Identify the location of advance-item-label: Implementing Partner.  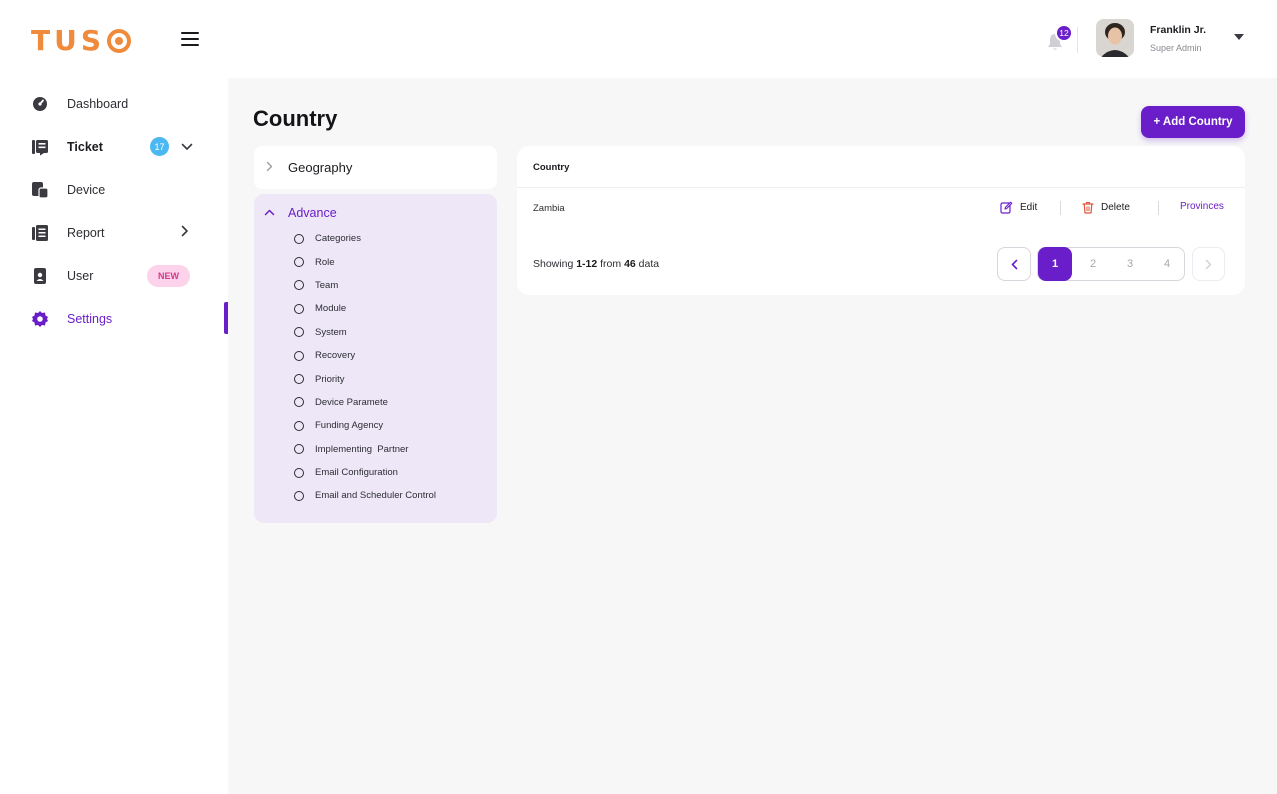
(362, 449).